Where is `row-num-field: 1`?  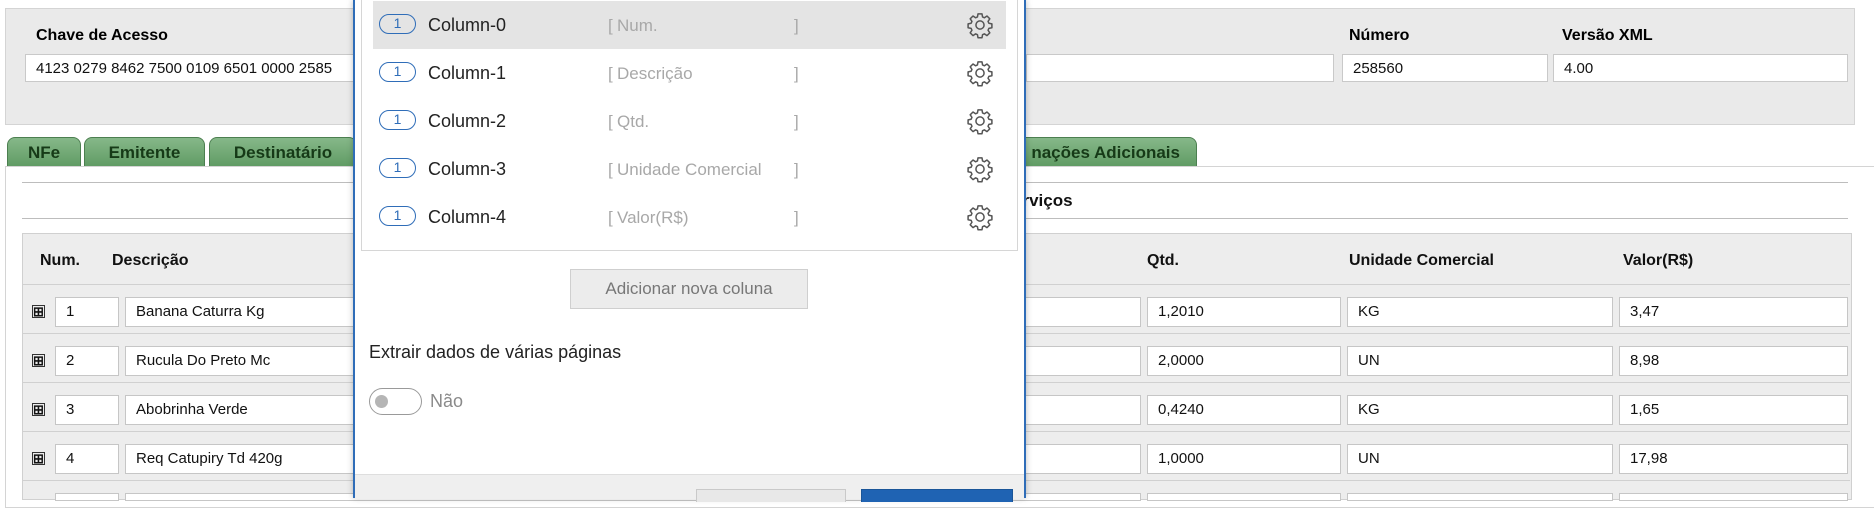
row-num-field: 1 is located at coordinates (87, 312).